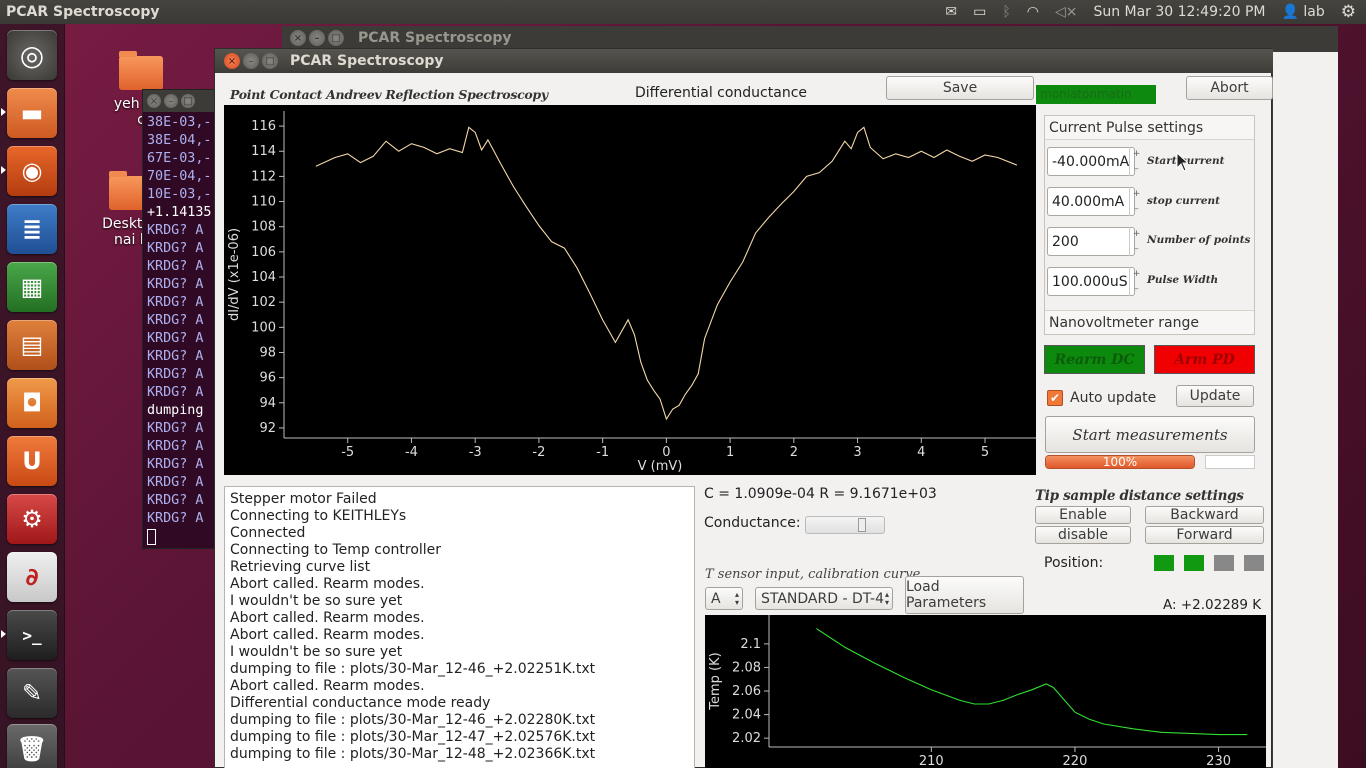 The height and width of the screenshot is (768, 1366). What do you see at coordinates (151, 537) in the screenshot?
I see `terminal-cursor` at bounding box center [151, 537].